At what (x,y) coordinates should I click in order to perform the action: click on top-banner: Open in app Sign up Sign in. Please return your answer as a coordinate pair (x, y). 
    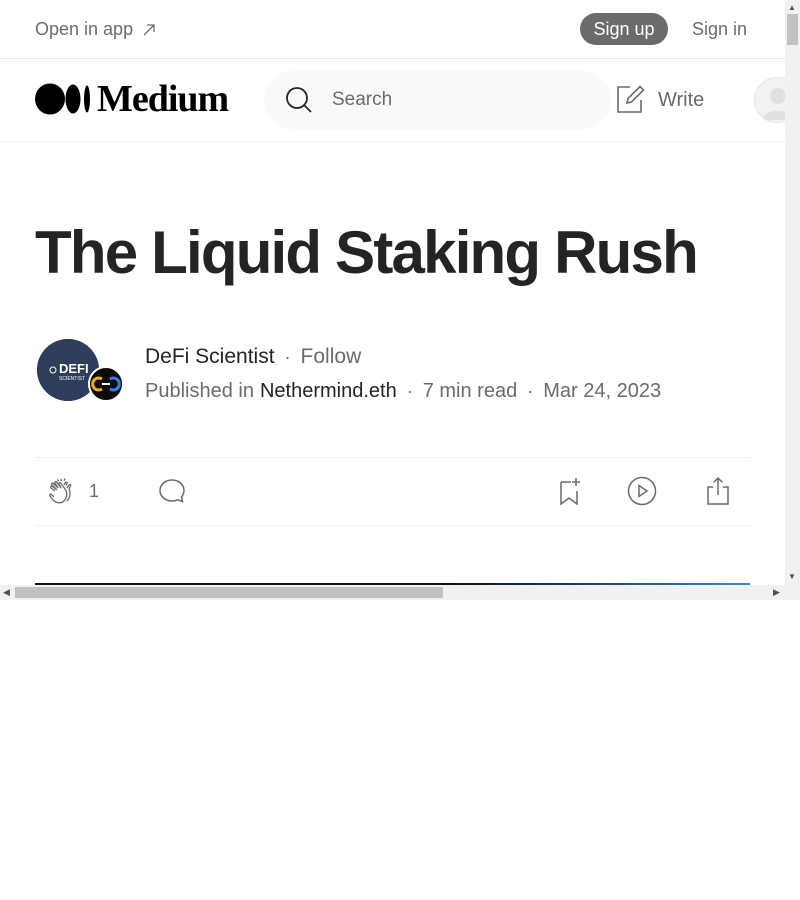
    Looking at the image, I should click on (392, 29).